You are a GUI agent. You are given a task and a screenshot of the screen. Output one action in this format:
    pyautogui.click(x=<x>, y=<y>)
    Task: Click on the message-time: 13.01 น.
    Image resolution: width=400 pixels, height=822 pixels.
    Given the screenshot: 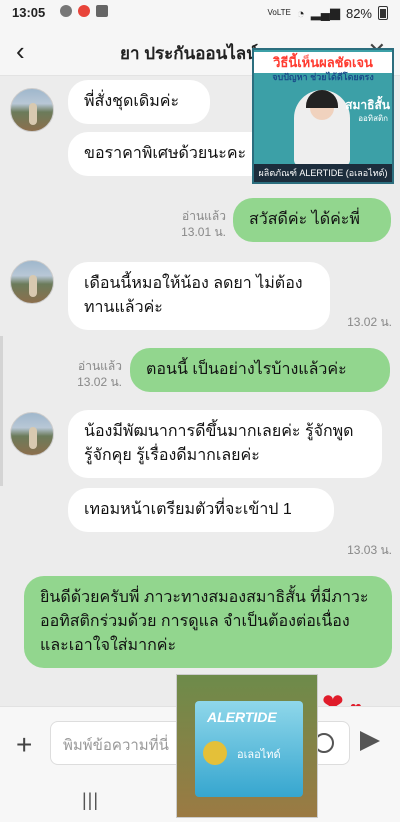 What is the action you would take?
    pyautogui.click(x=203, y=232)
    